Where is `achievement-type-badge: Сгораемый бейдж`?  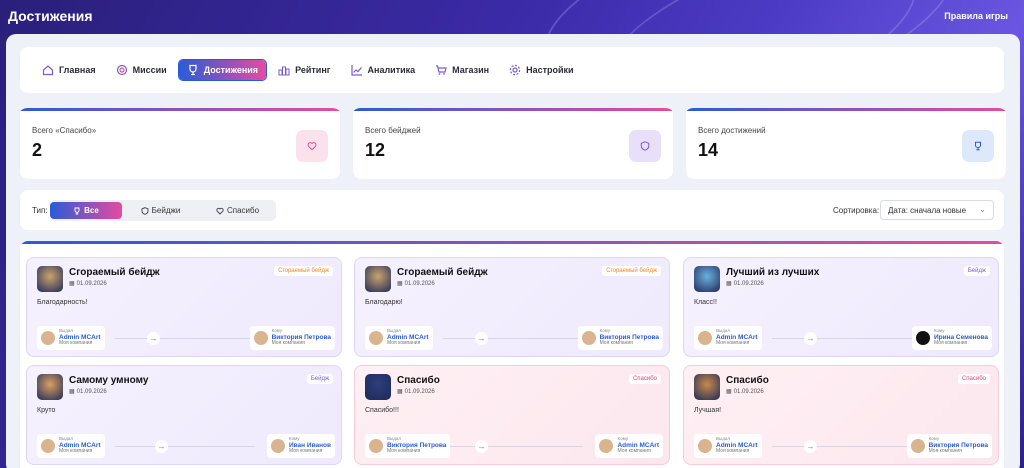 achievement-type-badge: Сгораемый бейдж is located at coordinates (631, 271).